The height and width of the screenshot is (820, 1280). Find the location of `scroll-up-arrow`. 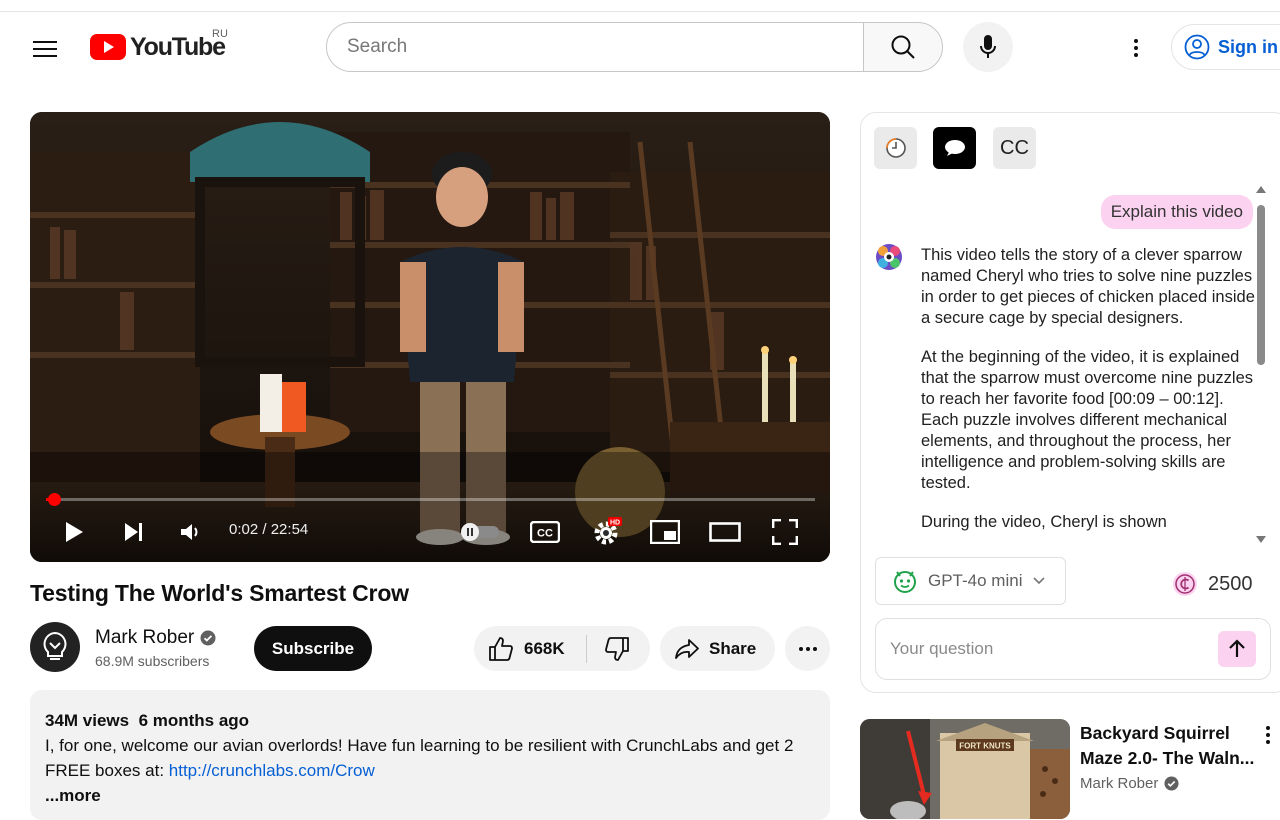

scroll-up-arrow is located at coordinates (1261, 189).